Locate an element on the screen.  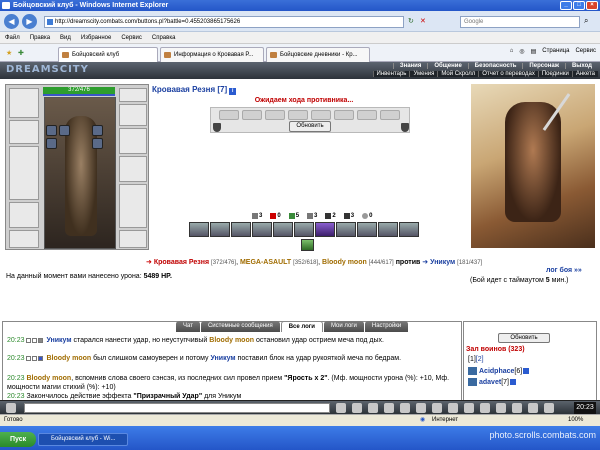
page-menu: Страница is located at coordinates (555, 51).